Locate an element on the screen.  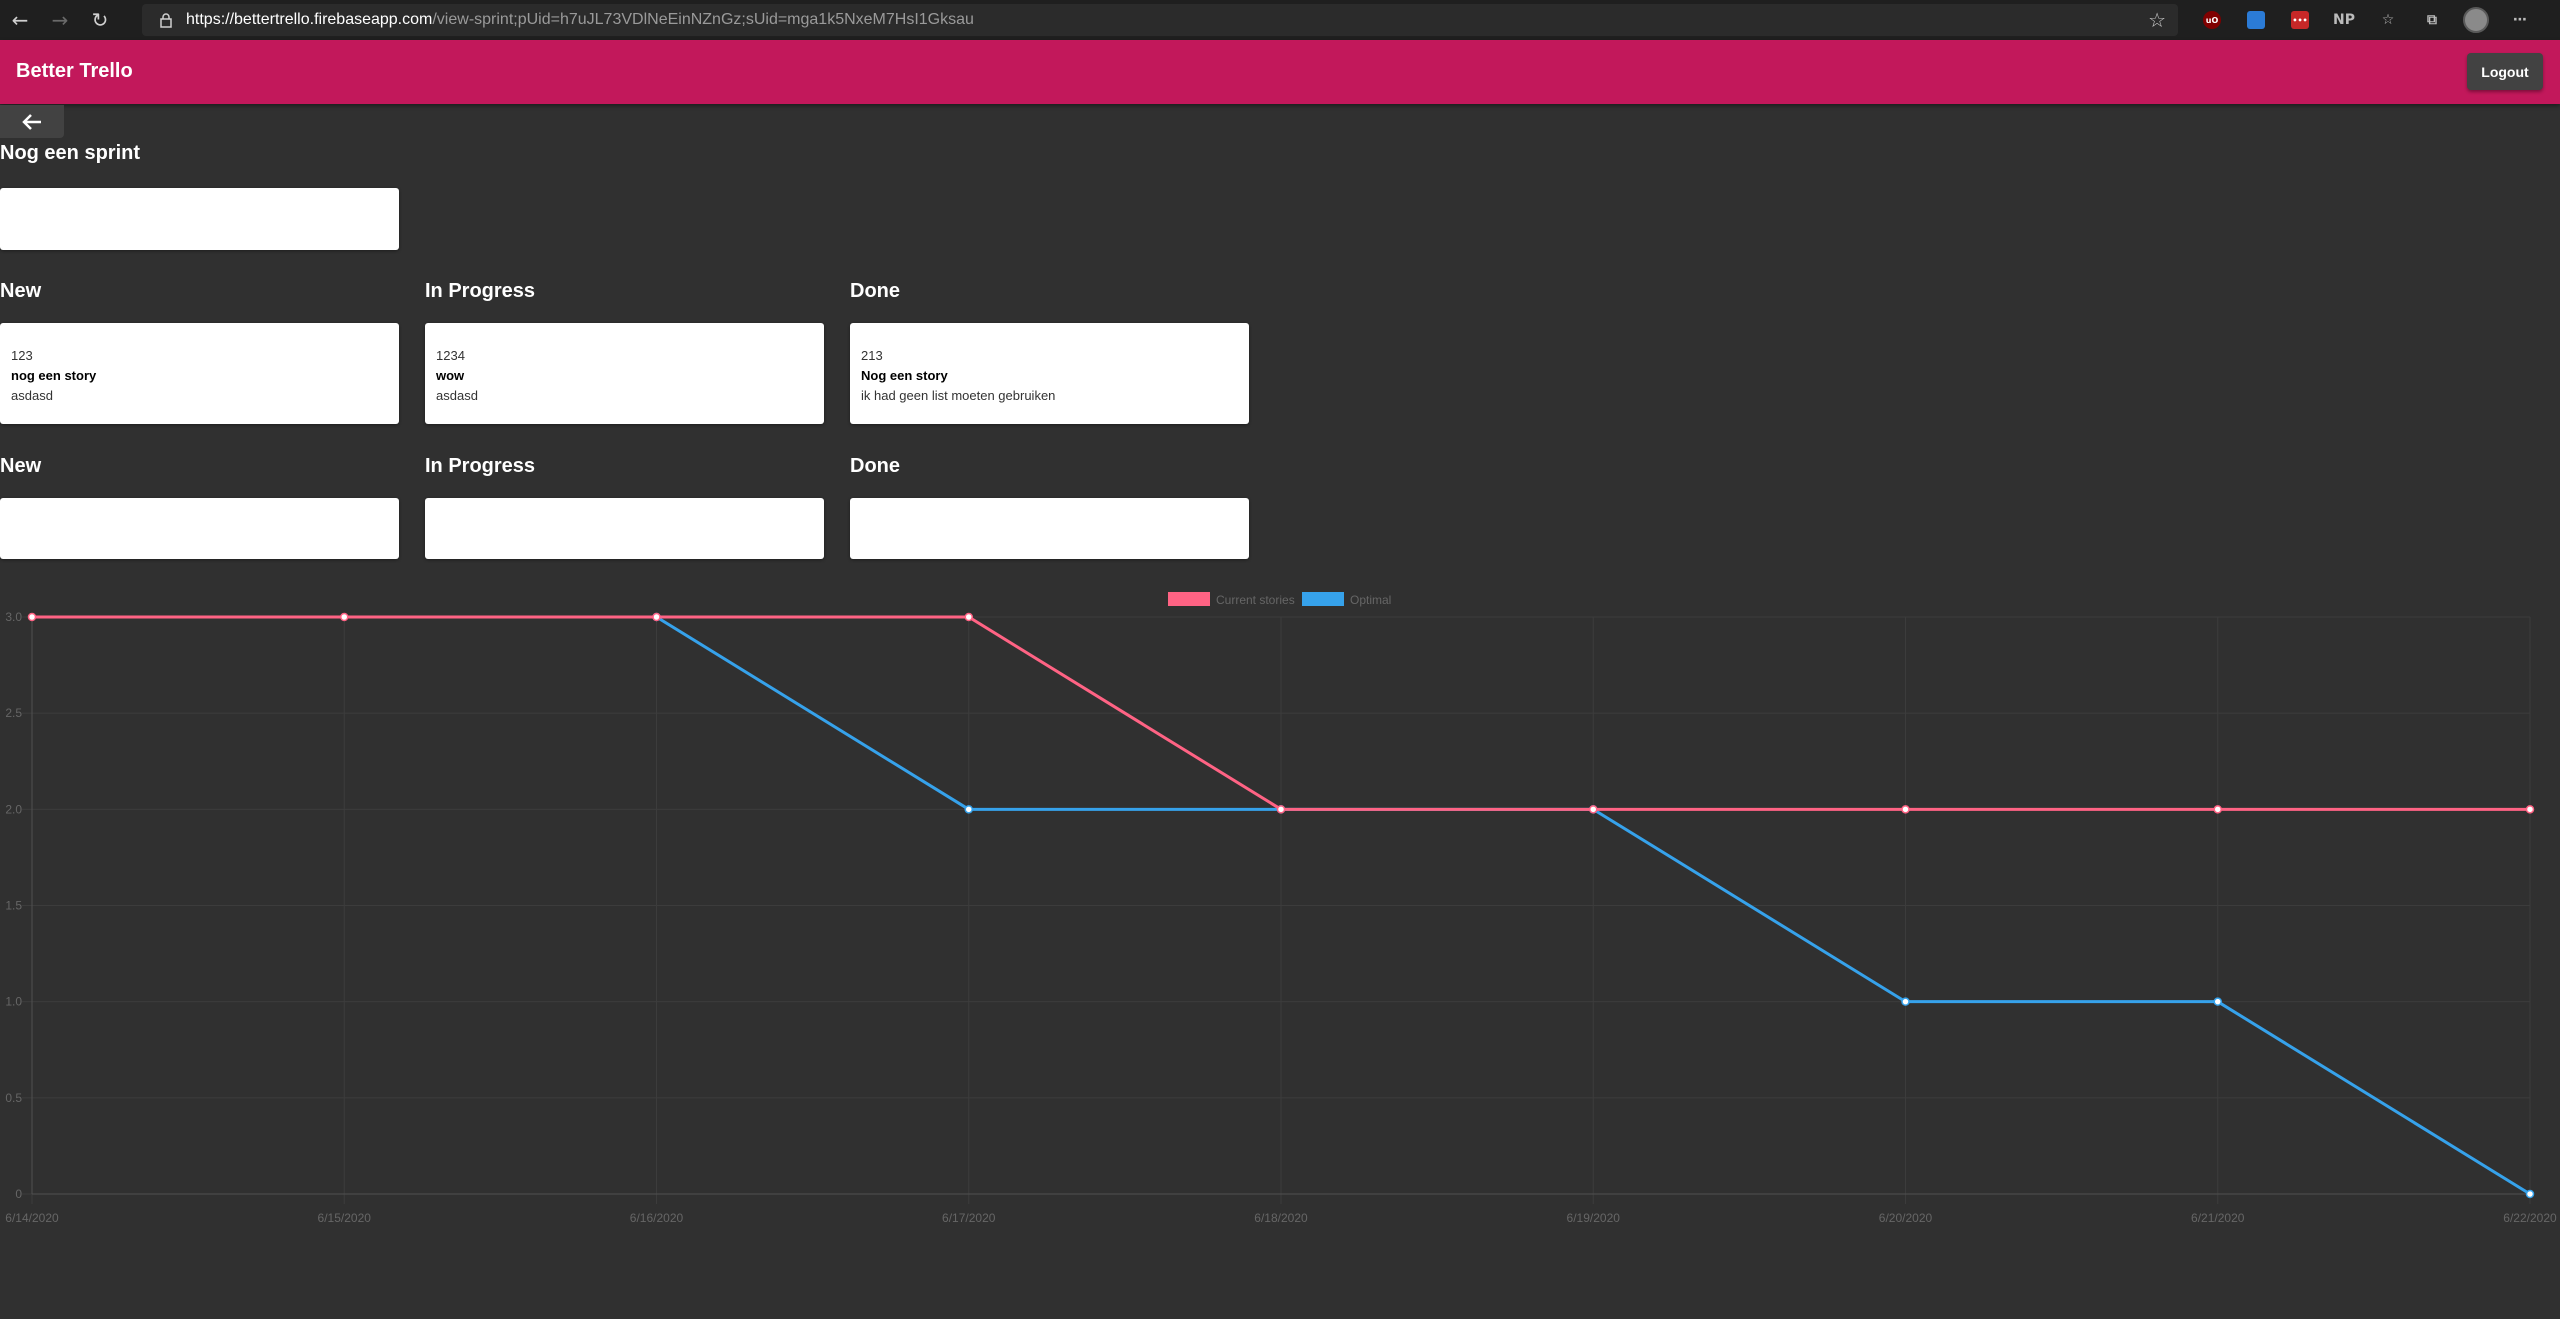
story-id: 213 is located at coordinates (872, 355).